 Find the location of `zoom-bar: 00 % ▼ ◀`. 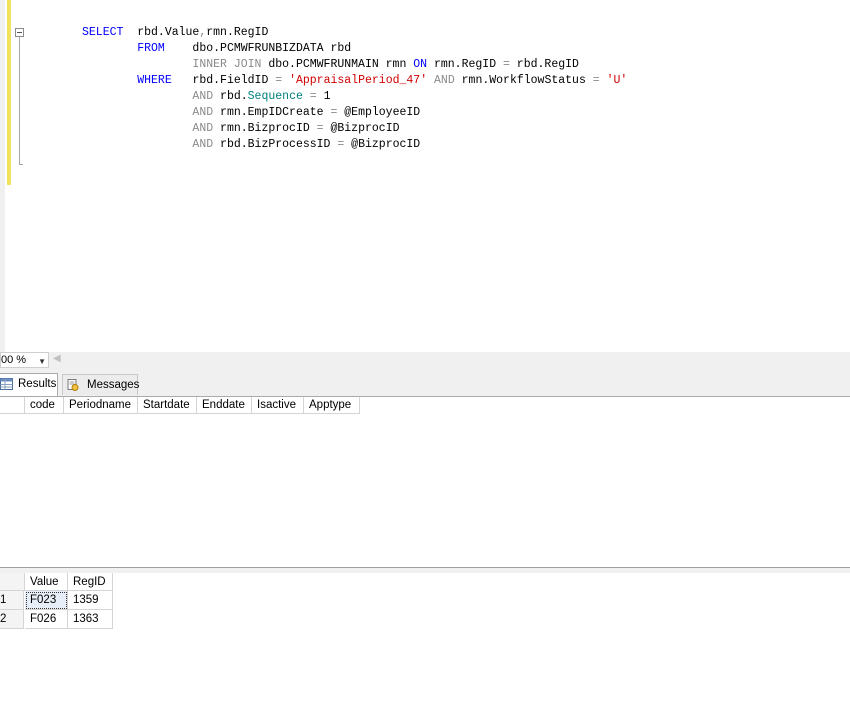

zoom-bar: 00 % ▼ ◀ is located at coordinates (425, 360).